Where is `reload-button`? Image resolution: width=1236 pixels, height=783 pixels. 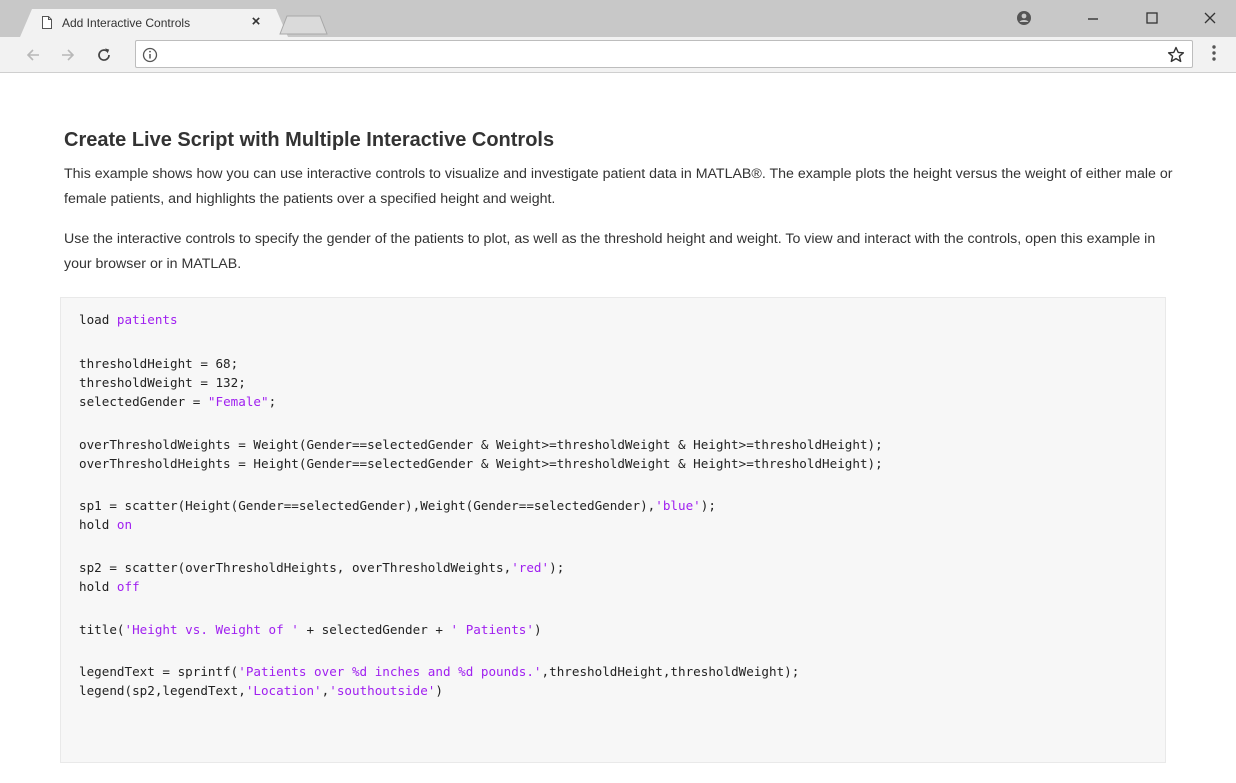
reload-button is located at coordinates (104, 55).